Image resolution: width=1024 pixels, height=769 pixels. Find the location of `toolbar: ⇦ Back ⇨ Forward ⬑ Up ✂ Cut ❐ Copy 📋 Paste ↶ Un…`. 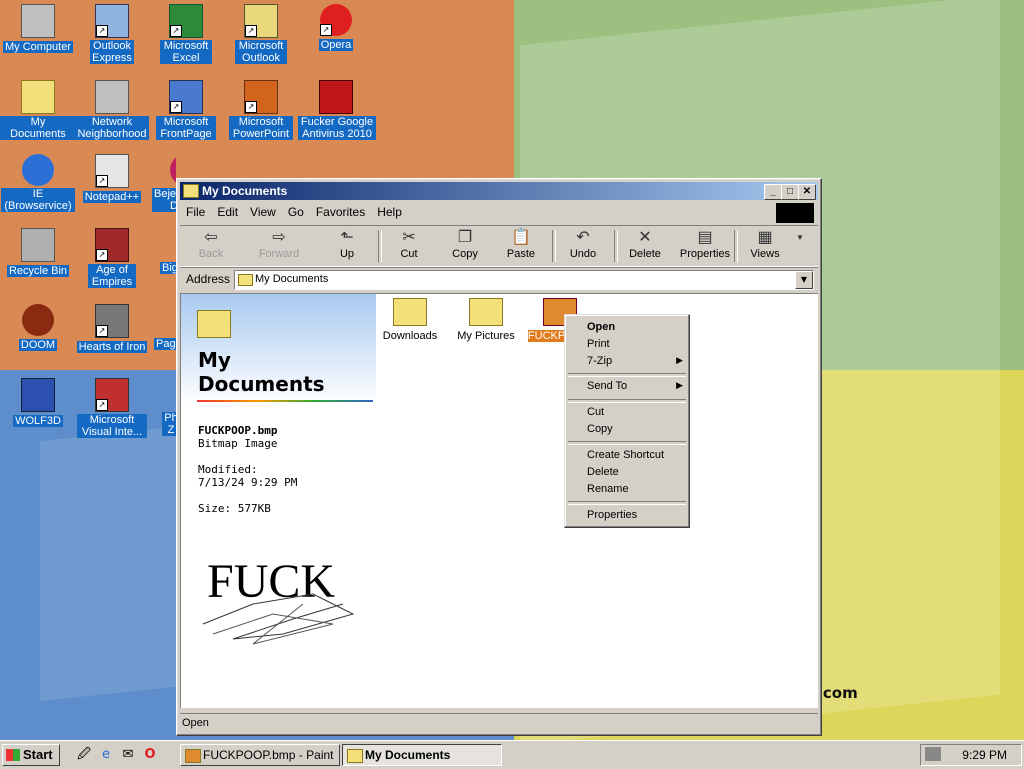

toolbar: ⇦ Back ⇨ Forward ⬑ Up ✂ Cut ❐ Copy 📋 Paste ↶ Un… is located at coordinates (499, 246).